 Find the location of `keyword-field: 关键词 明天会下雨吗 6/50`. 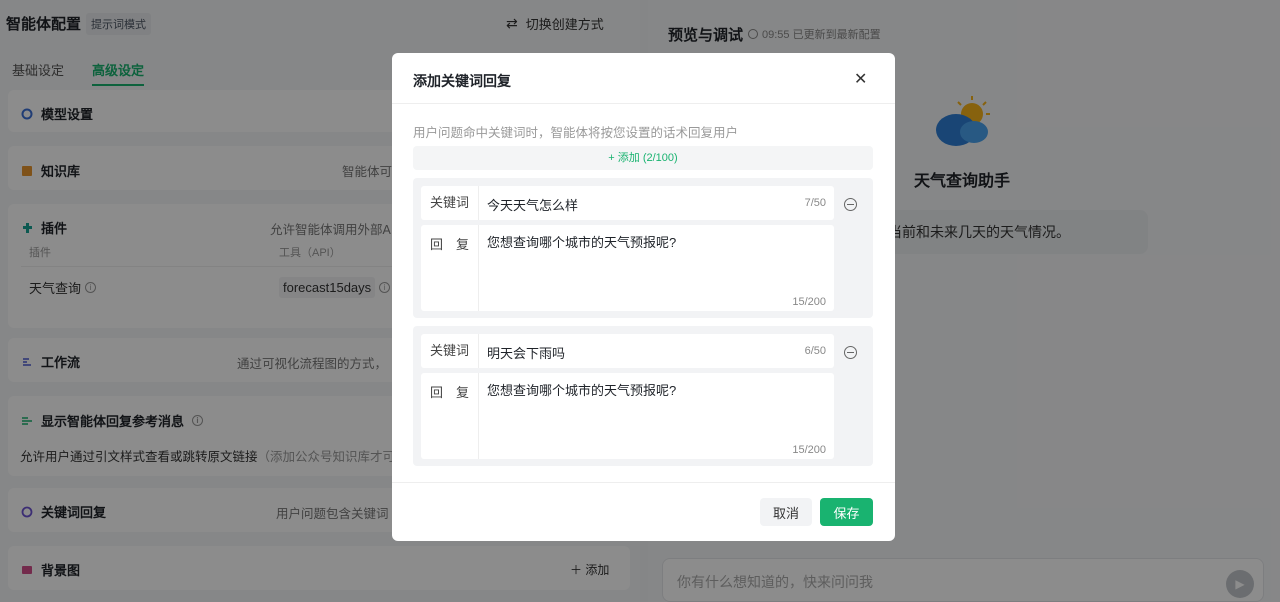

keyword-field: 关键词 明天会下雨吗 6/50 is located at coordinates (627, 351).